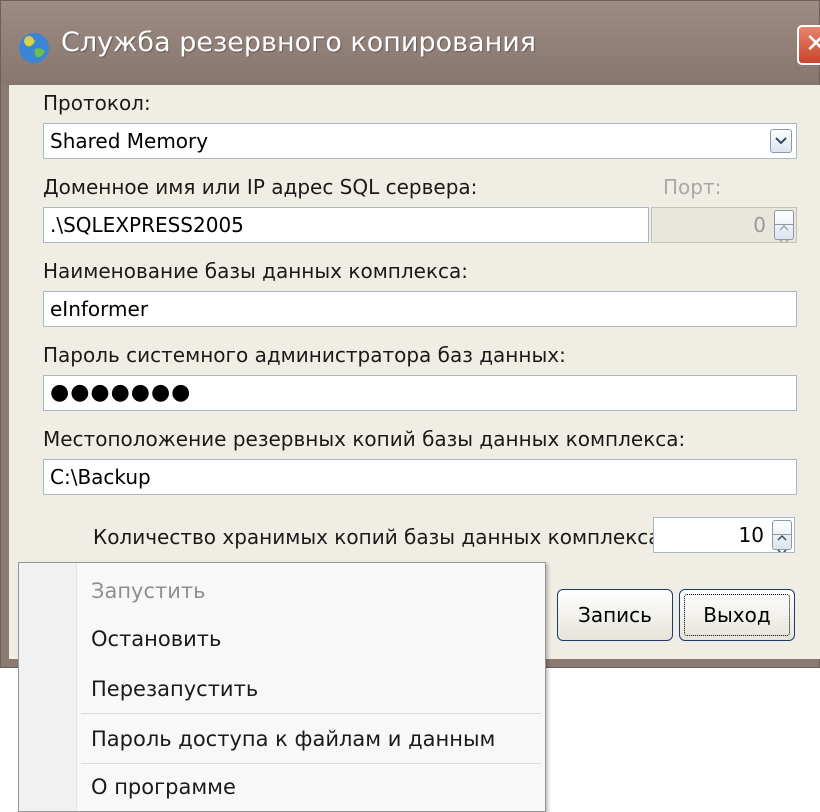  What do you see at coordinates (299, 42) in the screenshot?
I see `window-title: Служба резервного копирования` at bounding box center [299, 42].